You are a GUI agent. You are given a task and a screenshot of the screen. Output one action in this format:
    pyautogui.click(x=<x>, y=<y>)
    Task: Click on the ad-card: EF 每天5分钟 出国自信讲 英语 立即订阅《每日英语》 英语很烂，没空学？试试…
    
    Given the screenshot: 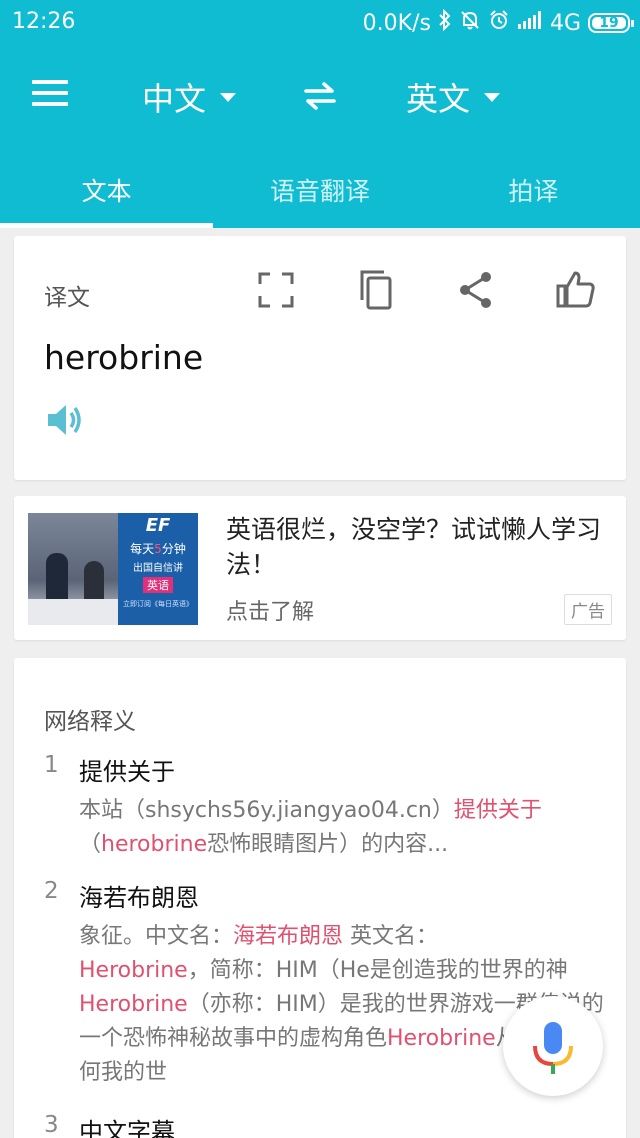 What is the action you would take?
    pyautogui.click(x=320, y=568)
    